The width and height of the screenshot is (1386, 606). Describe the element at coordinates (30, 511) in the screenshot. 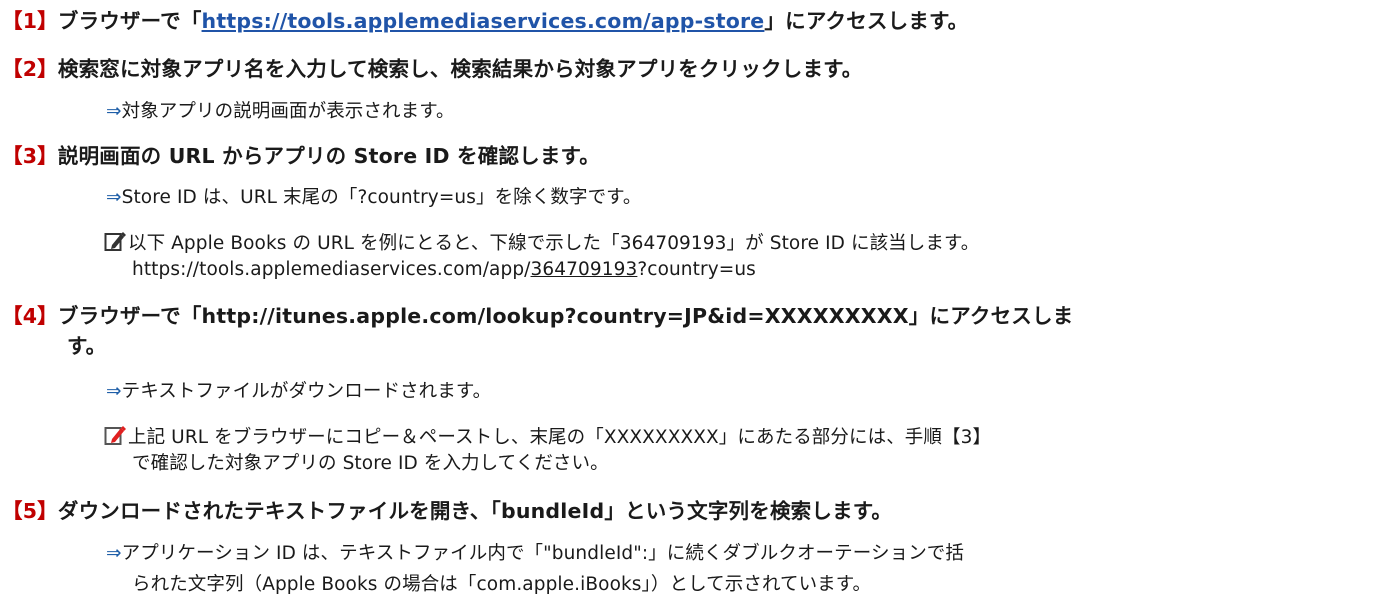

I see `step-5-number: 【5】` at that location.